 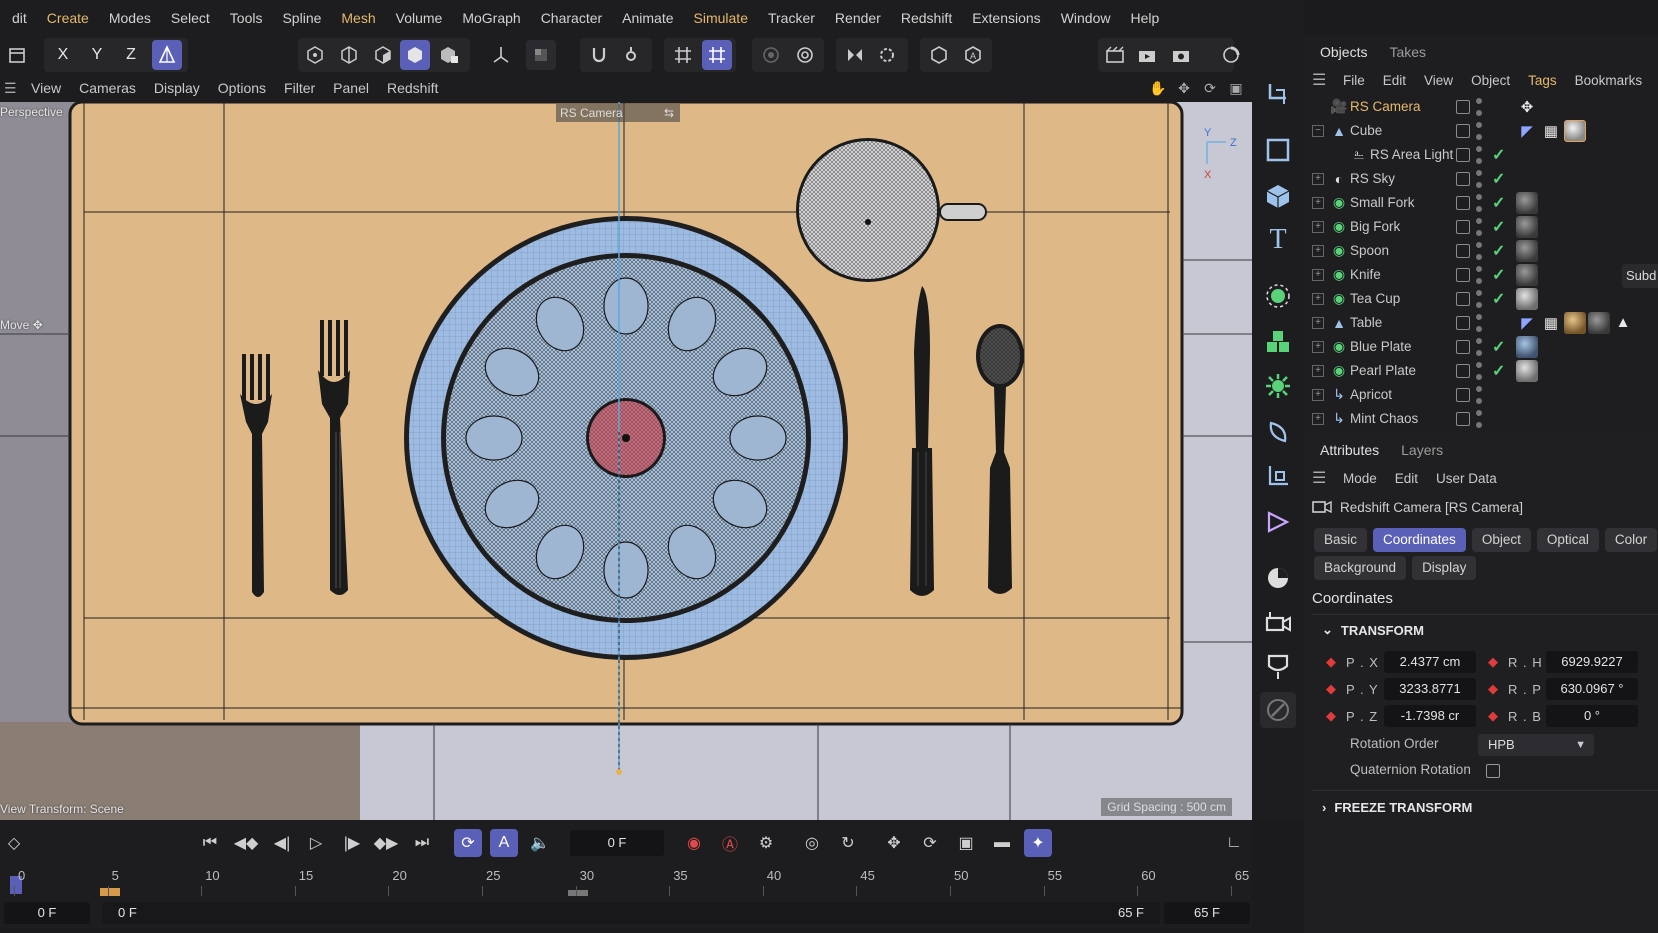 What do you see at coordinates (131, 55) in the screenshot?
I see `z-axis-button: Z` at bounding box center [131, 55].